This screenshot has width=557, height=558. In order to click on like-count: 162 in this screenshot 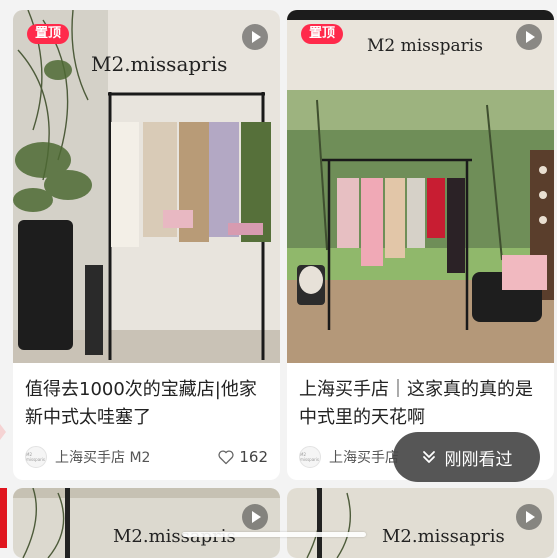, I will do `click(253, 457)`.